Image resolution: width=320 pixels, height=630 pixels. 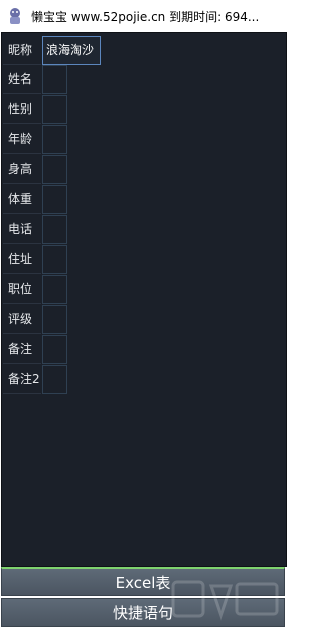 I want to click on rating-label: 评级, so click(x=22, y=319).